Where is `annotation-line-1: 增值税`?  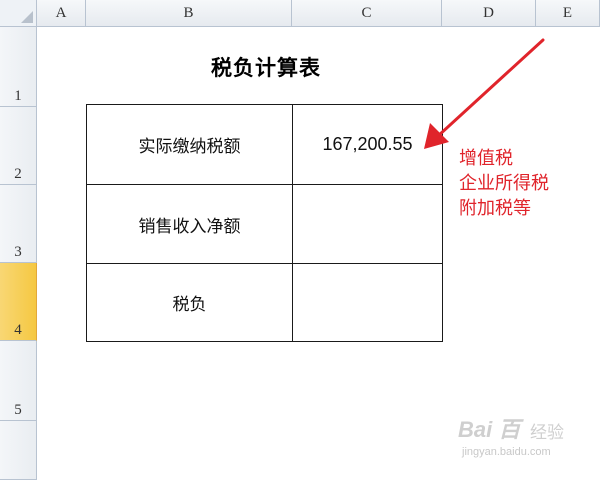
annotation-line-1: 增值税 is located at coordinates (486, 158).